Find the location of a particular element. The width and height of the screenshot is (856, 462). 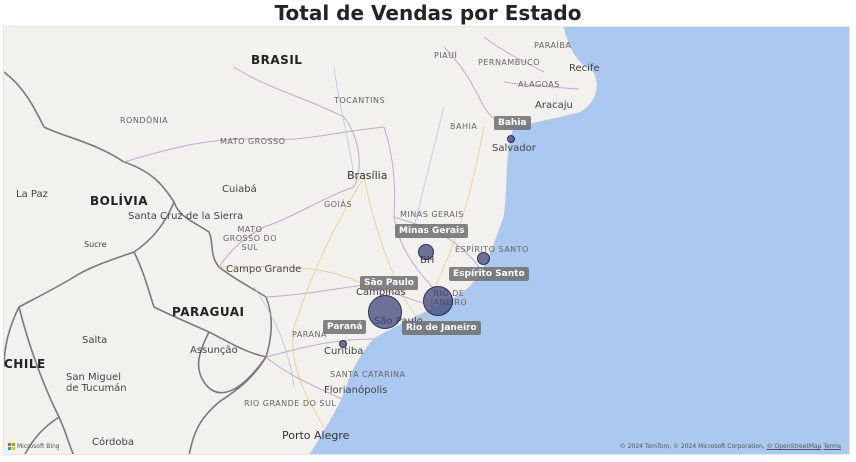

city-label-la-paz: La Paz is located at coordinates (32, 194).